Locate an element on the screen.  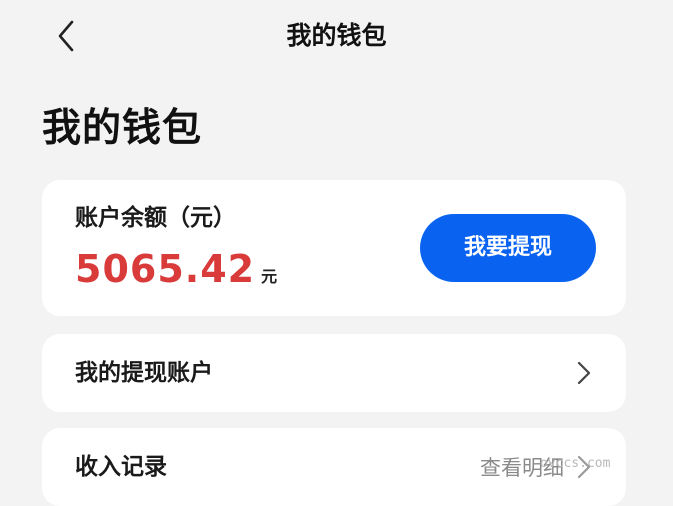
balance-unit: 元 is located at coordinates (269, 276).